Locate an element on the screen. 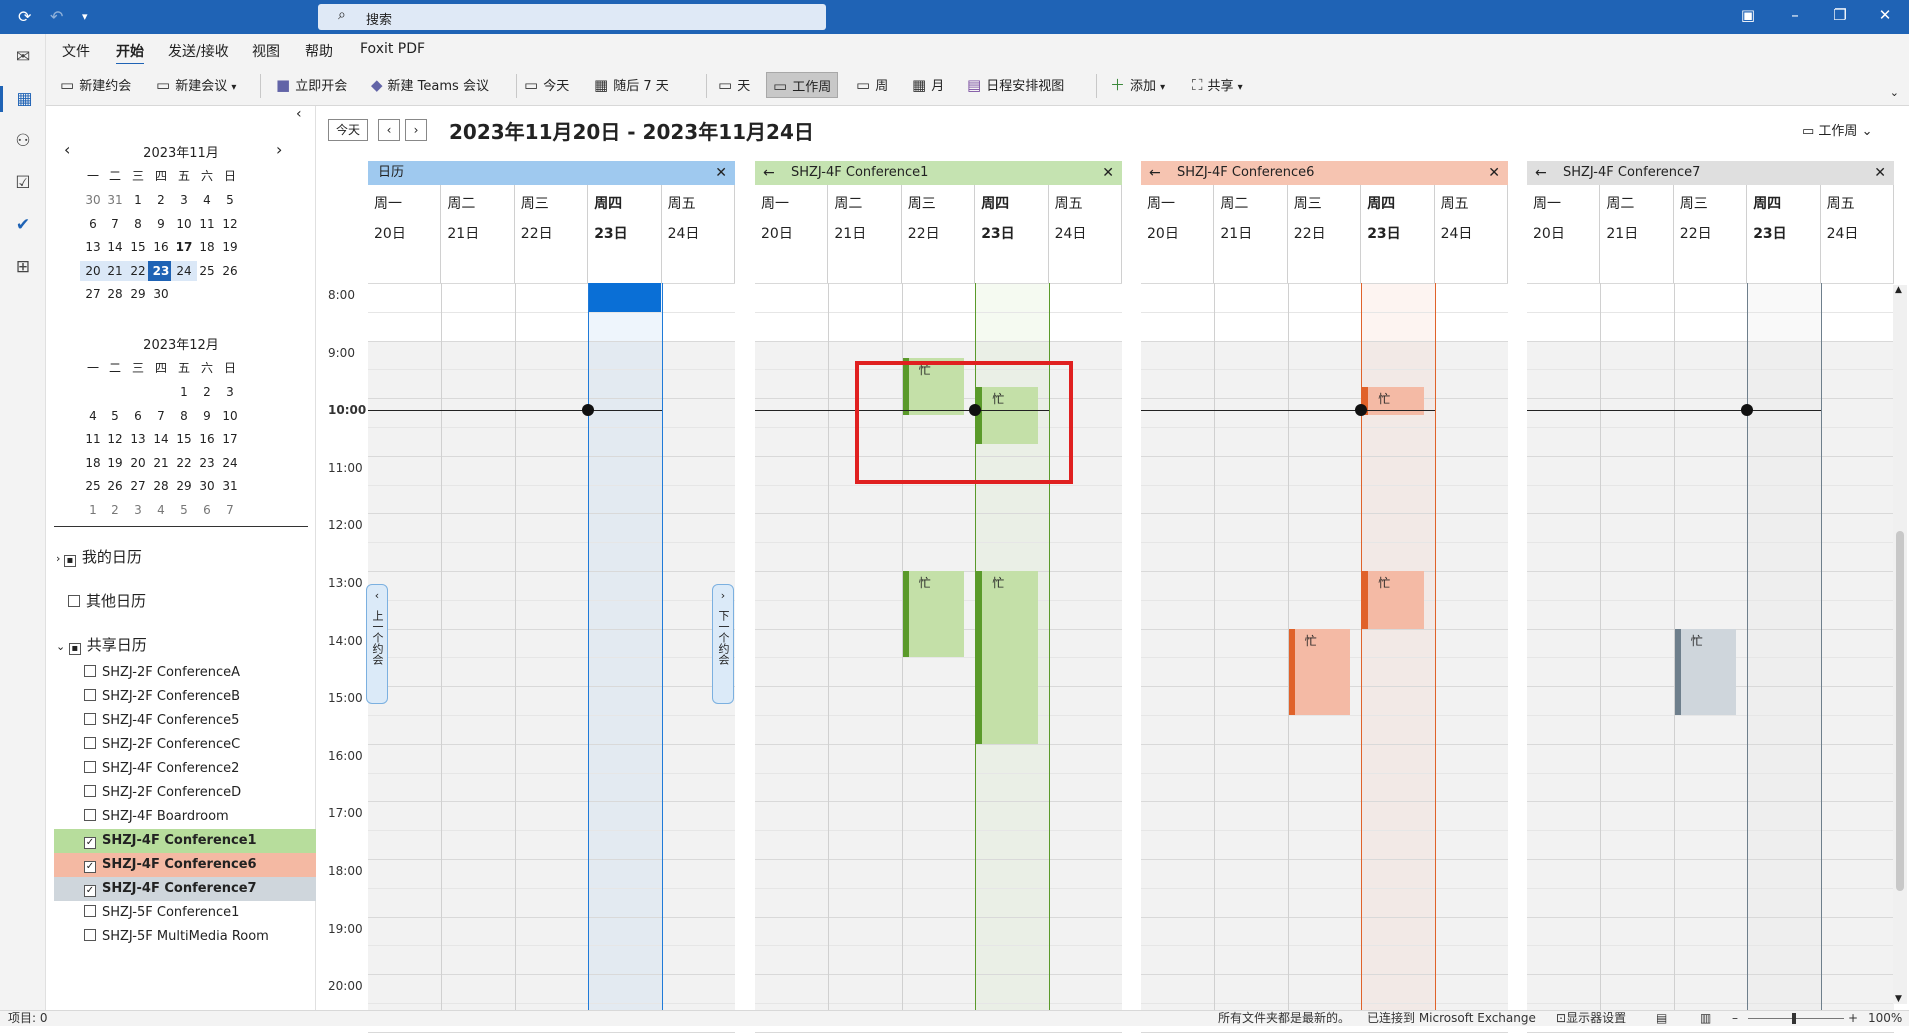 The width and height of the screenshot is (1909, 1033). collapse-pane-icon: ‹ is located at coordinates (299, 114).